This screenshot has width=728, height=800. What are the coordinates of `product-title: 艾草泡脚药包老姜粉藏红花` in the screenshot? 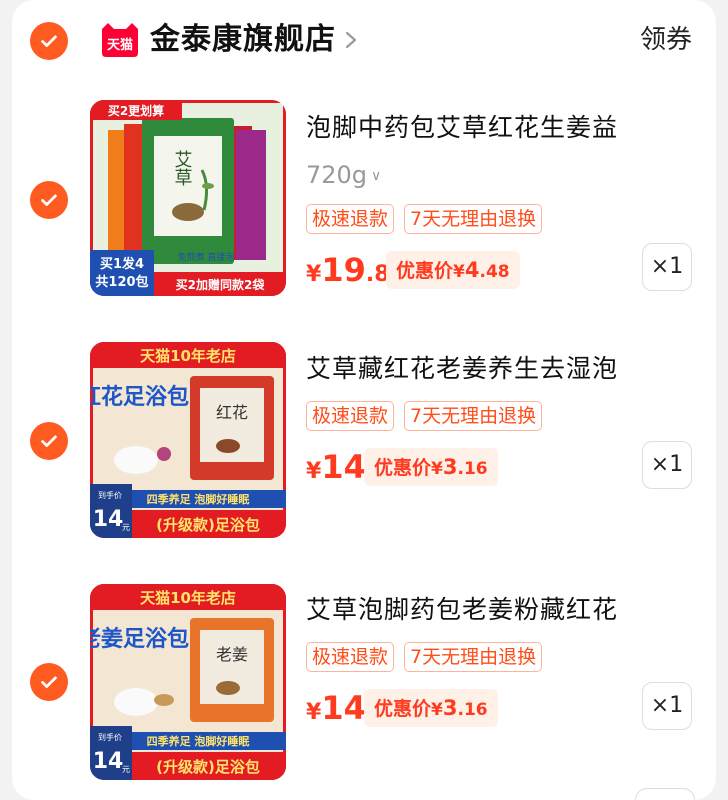 It's located at (462, 610).